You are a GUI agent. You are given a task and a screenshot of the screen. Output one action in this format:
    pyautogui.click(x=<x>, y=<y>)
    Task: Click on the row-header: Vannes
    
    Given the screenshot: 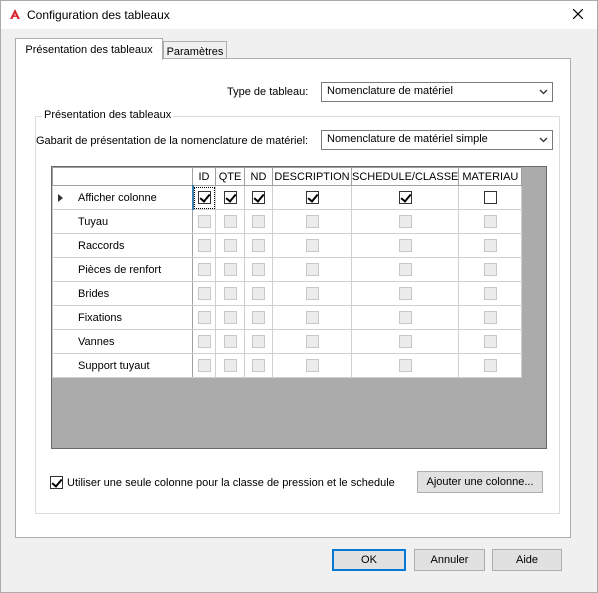 What is the action you would take?
    pyautogui.click(x=122, y=341)
    